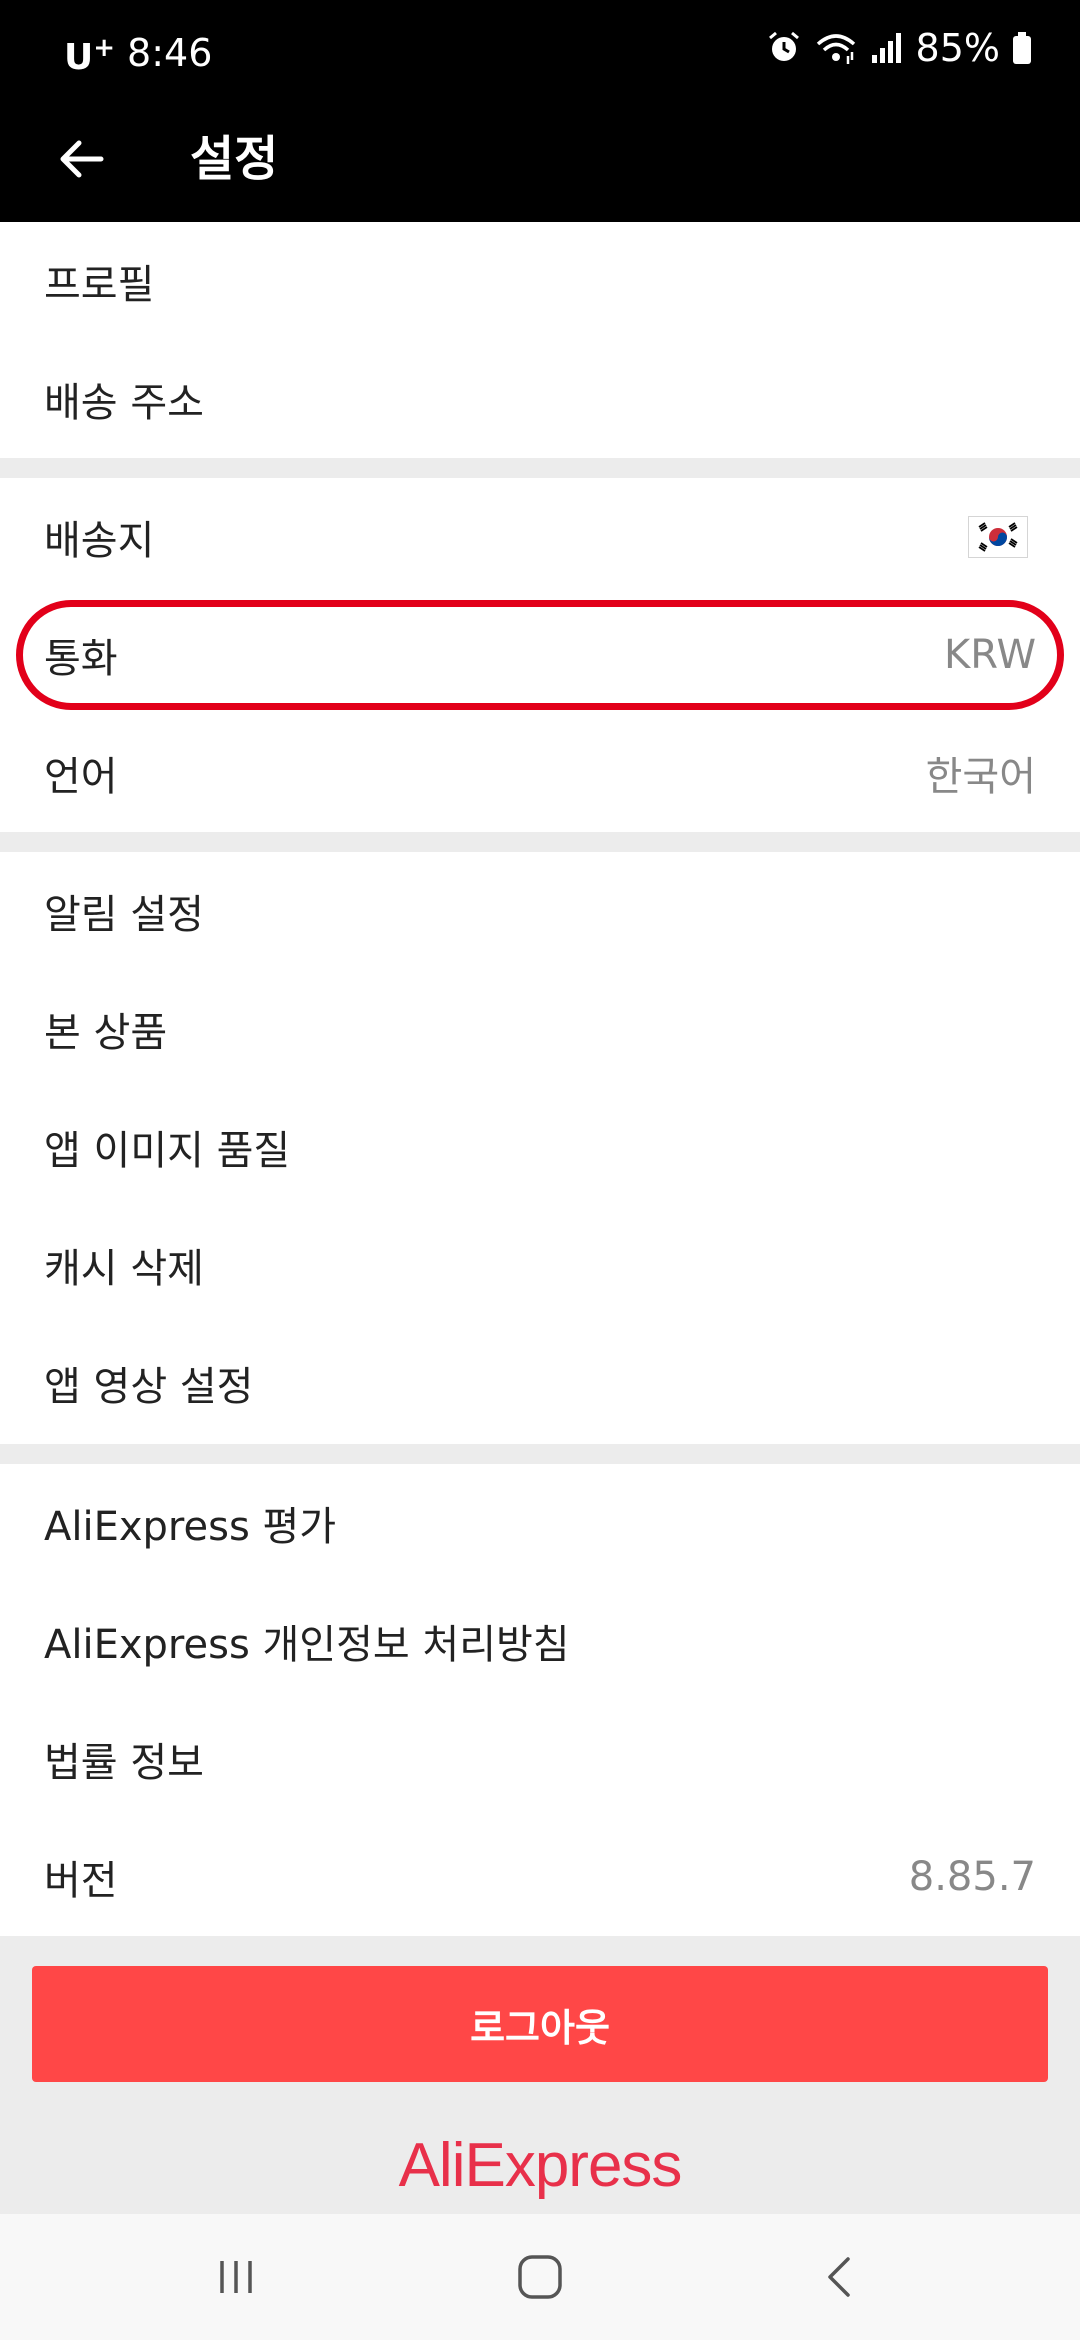 This screenshot has height=2340, width=1080. Describe the element at coordinates (1022, 48) in the screenshot. I see `battery-icon` at that location.